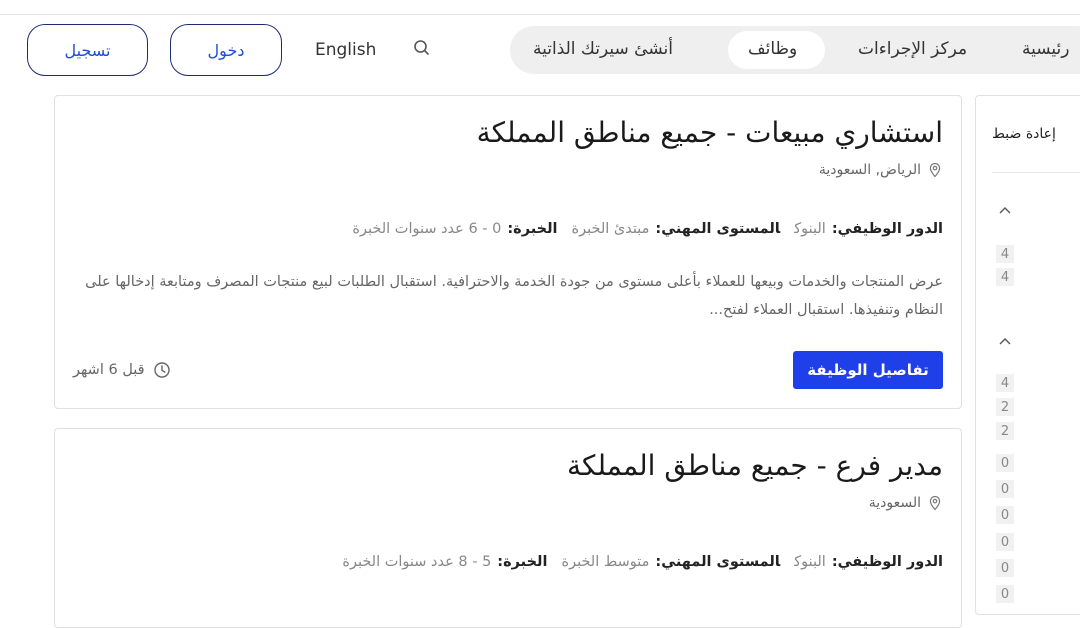 The image size is (1080, 628). Describe the element at coordinates (610, 229) in the screenshot. I see `level-value: مبتدئ الخبرة` at that location.